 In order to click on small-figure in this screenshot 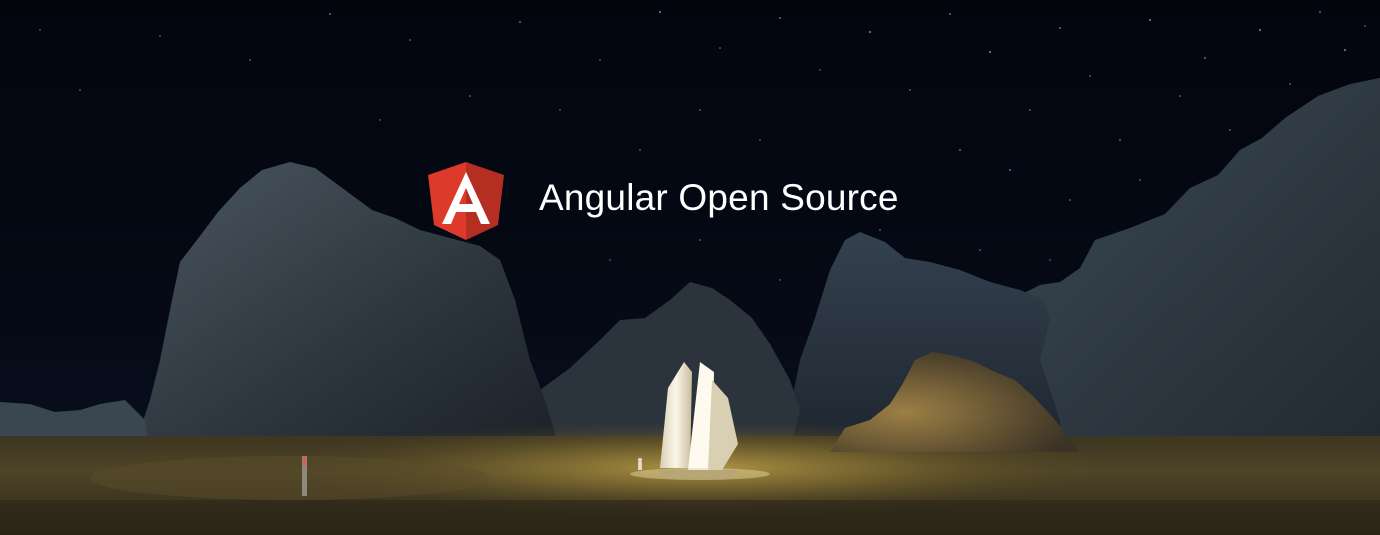, I will do `click(640, 463)`.